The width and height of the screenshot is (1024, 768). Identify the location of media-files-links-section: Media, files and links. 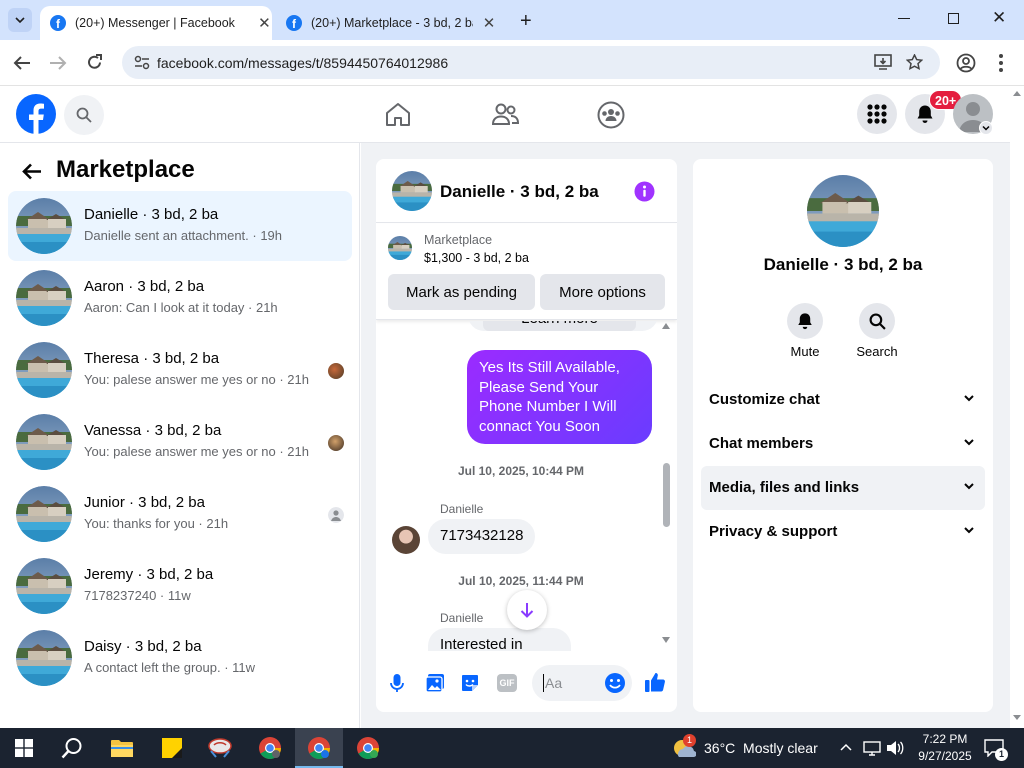
(843, 488).